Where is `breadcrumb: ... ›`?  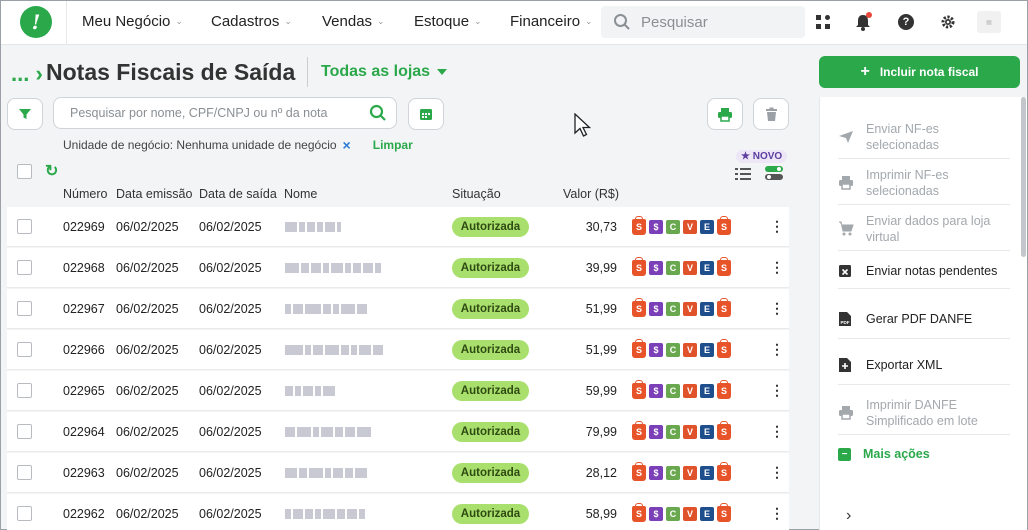 breadcrumb: ... › is located at coordinates (27, 74).